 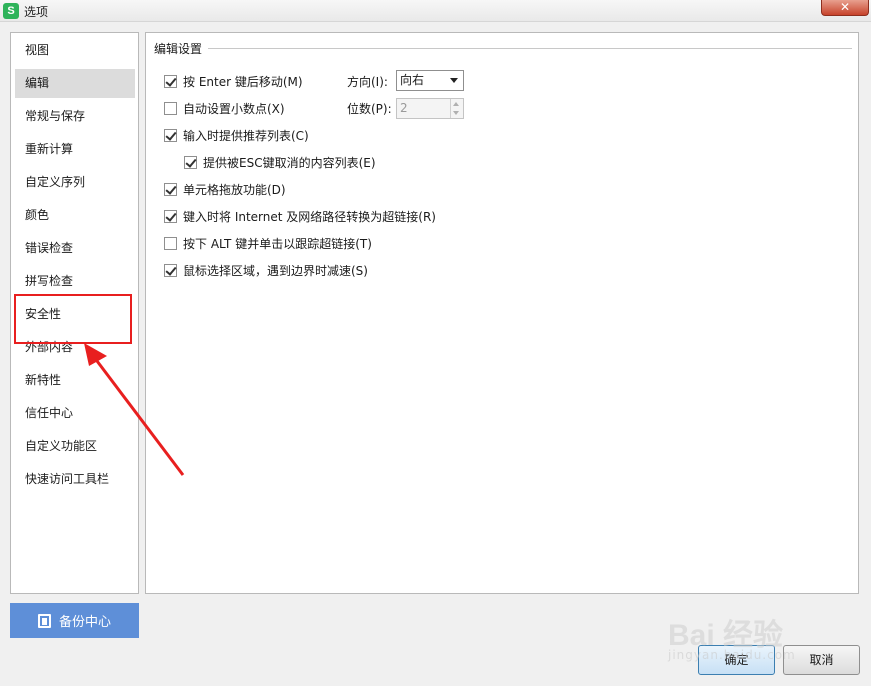 I want to click on backup-center-button: 备份中心, so click(x=74, y=620).